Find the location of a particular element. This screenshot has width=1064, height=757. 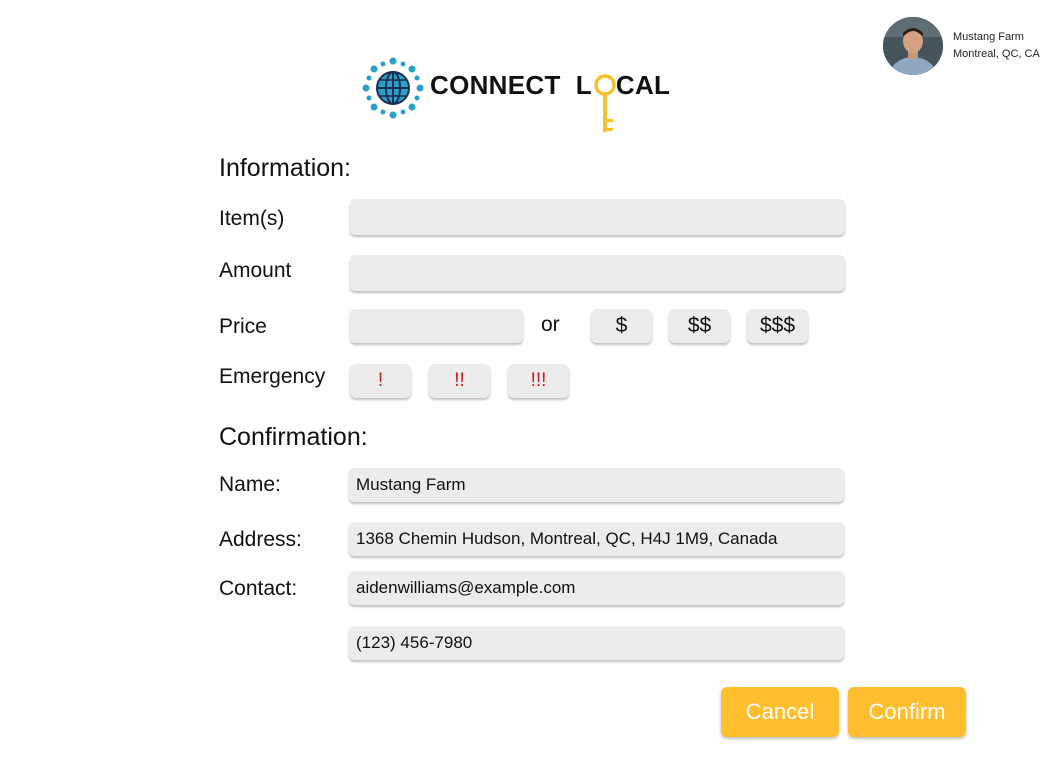

address-label: Address: is located at coordinates (260, 539).